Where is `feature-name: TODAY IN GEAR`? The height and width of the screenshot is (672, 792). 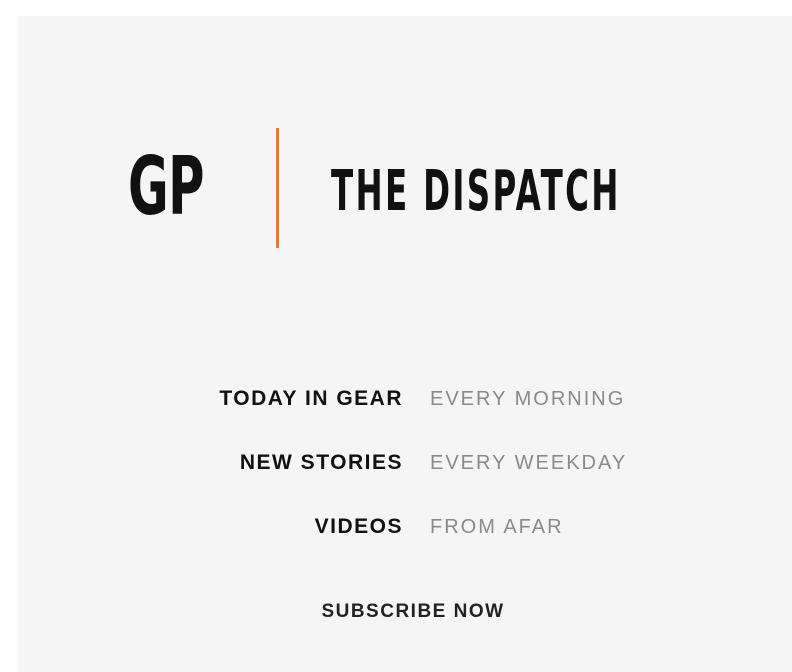 feature-name: TODAY IN GEAR is located at coordinates (311, 398).